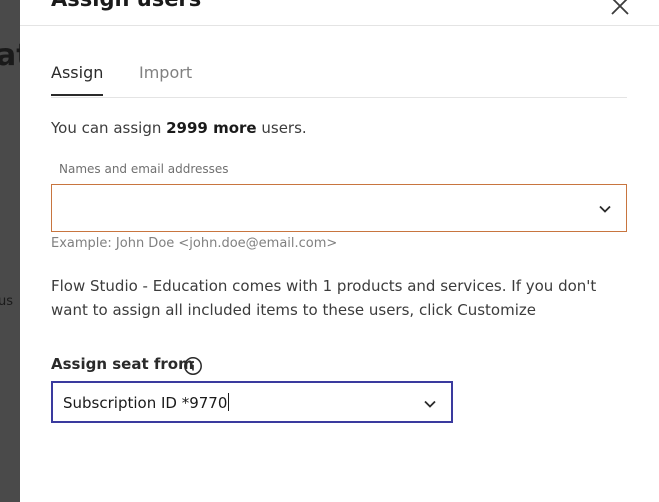  I want to click on tab-assign: Assign, so click(77, 79).